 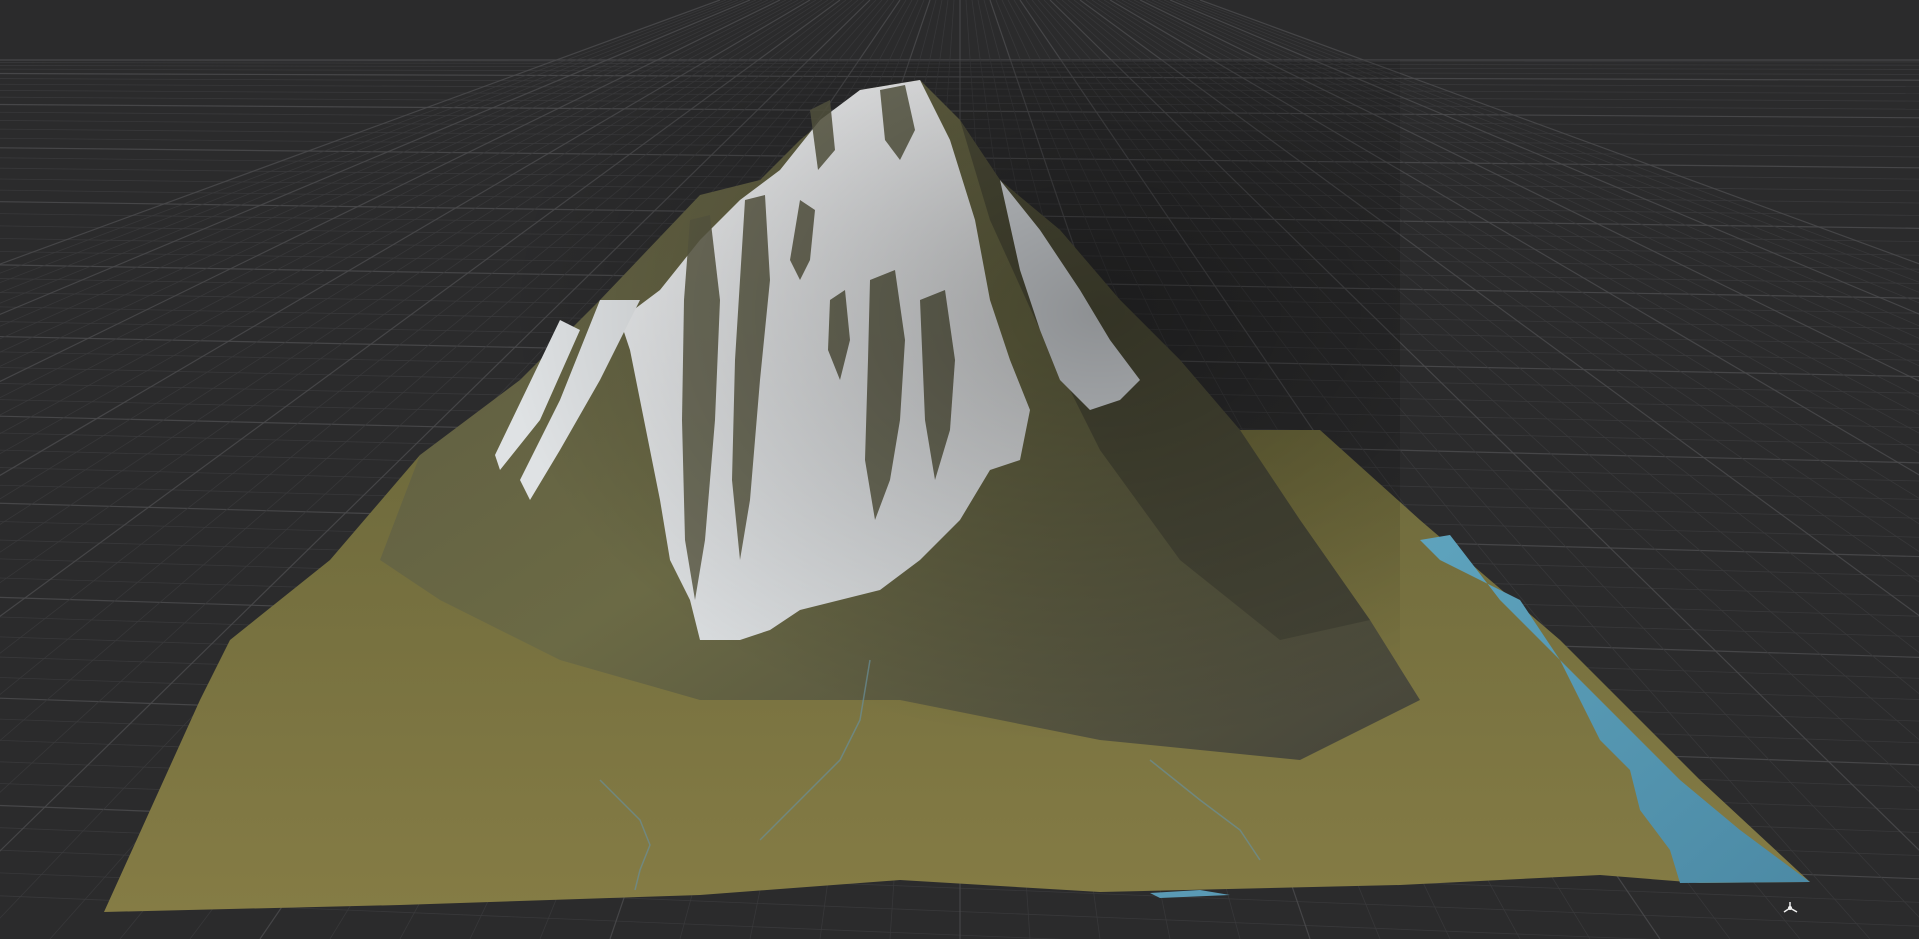 What do you see at coordinates (1790, 907) in the screenshot?
I see `axis-gizmo-icon` at bounding box center [1790, 907].